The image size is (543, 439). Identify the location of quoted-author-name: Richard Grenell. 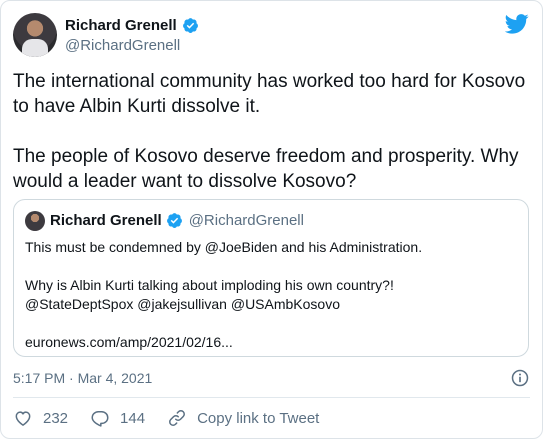
(106, 220).